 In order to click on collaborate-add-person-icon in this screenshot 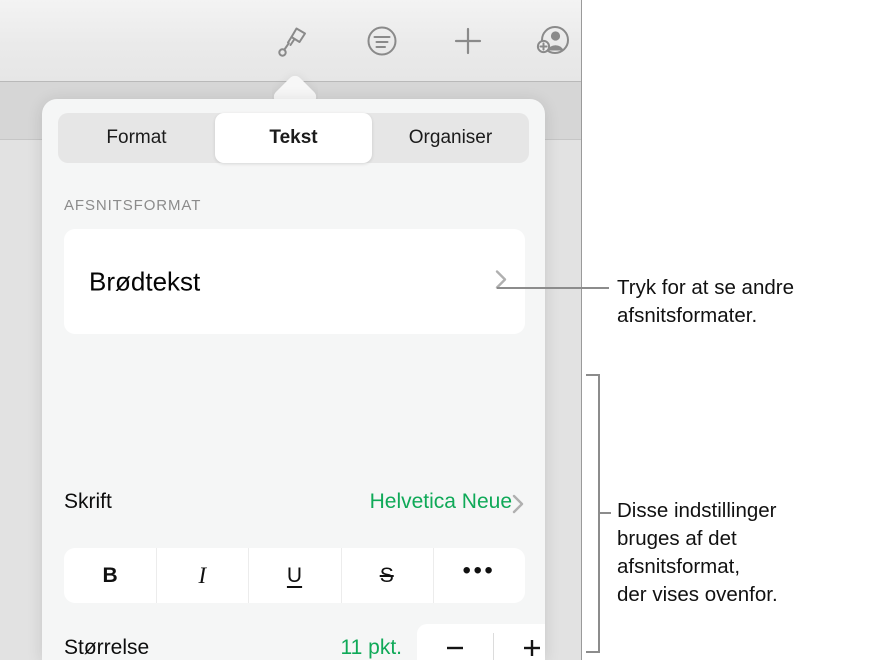, I will do `click(553, 41)`.